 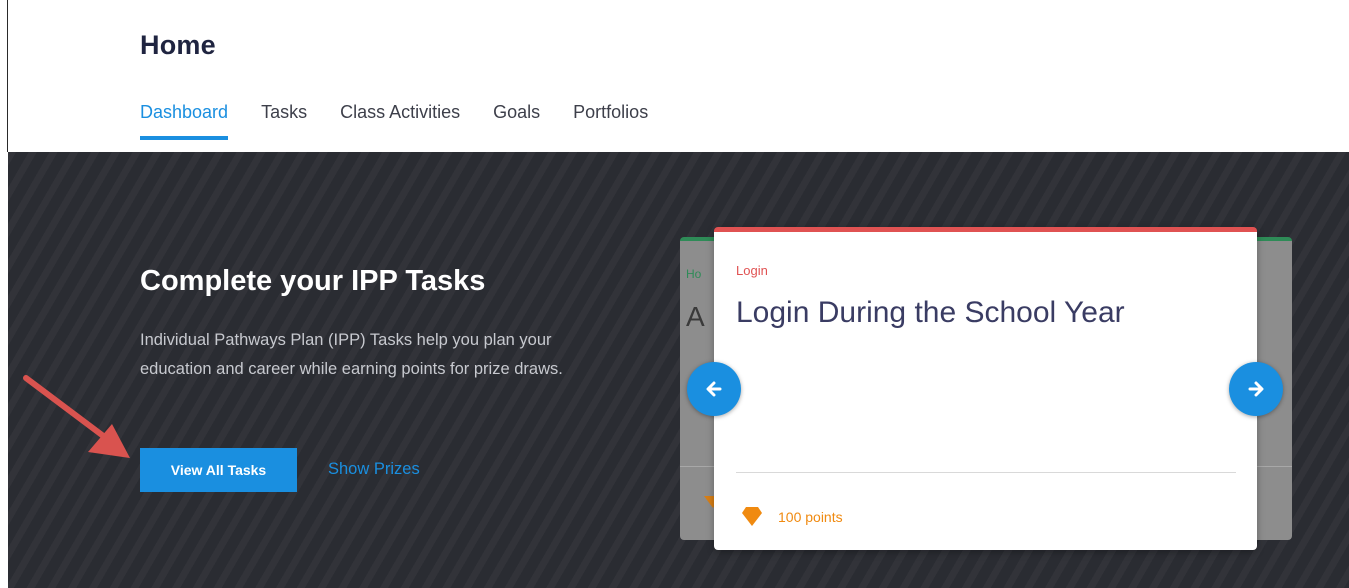 I want to click on arrow-left-icon, so click(x=714, y=389).